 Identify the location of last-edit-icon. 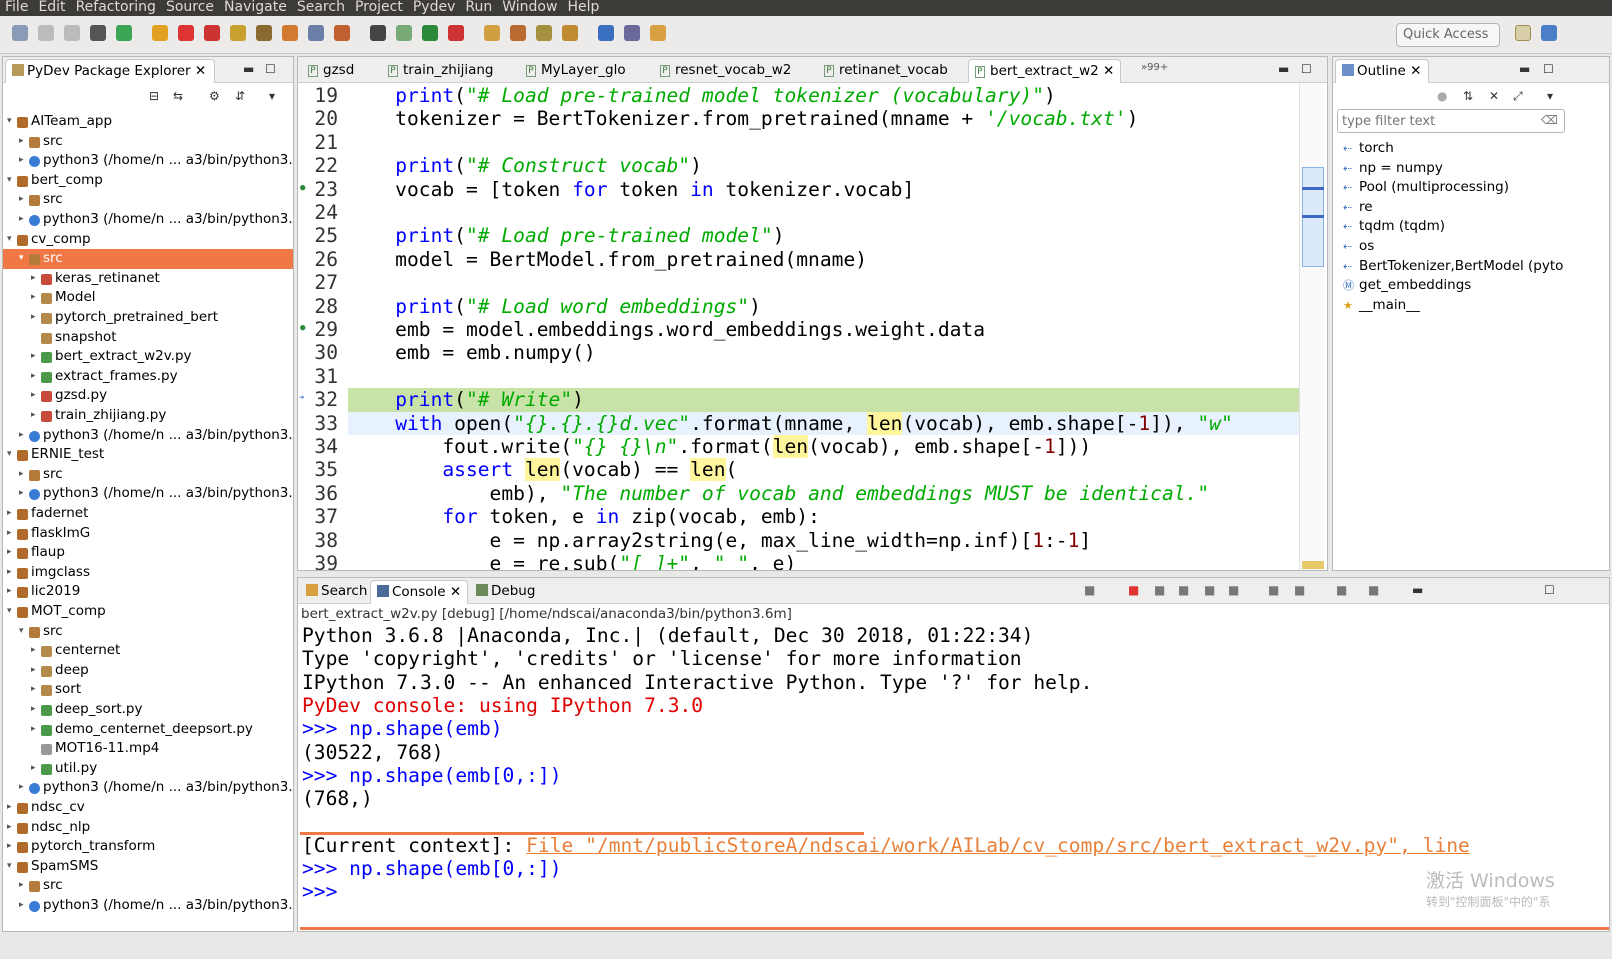
(606, 33).